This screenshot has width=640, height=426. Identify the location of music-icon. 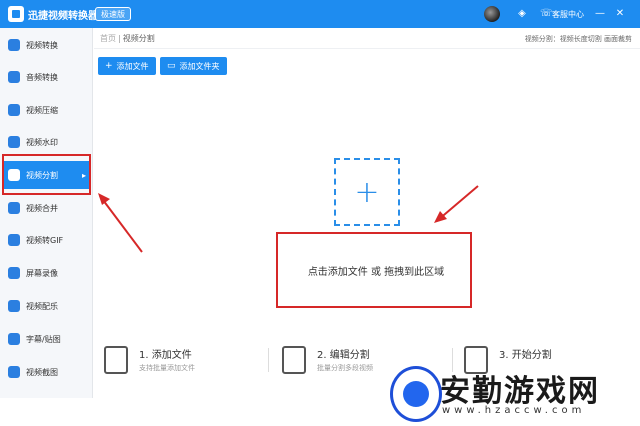
(14, 306).